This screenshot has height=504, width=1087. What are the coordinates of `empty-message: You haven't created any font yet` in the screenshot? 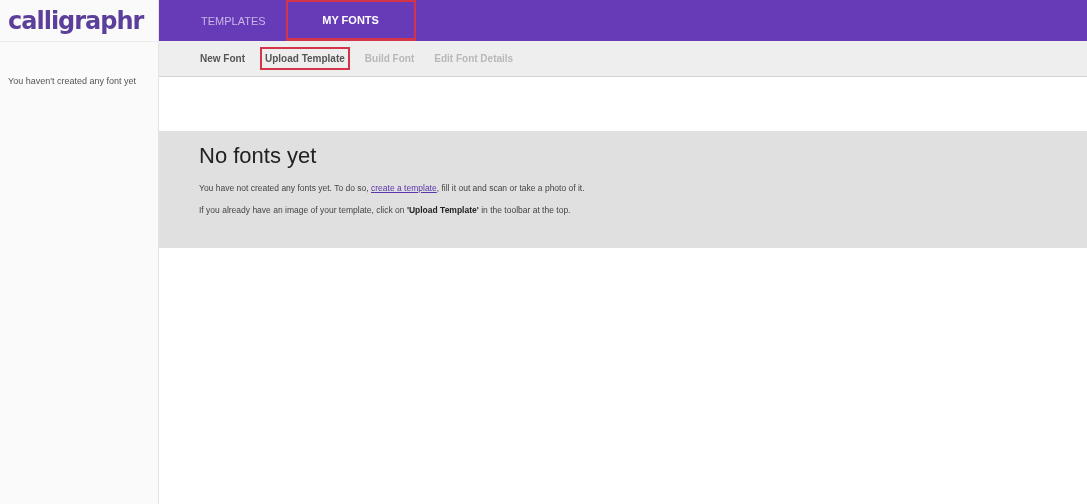 It's located at (72, 81).